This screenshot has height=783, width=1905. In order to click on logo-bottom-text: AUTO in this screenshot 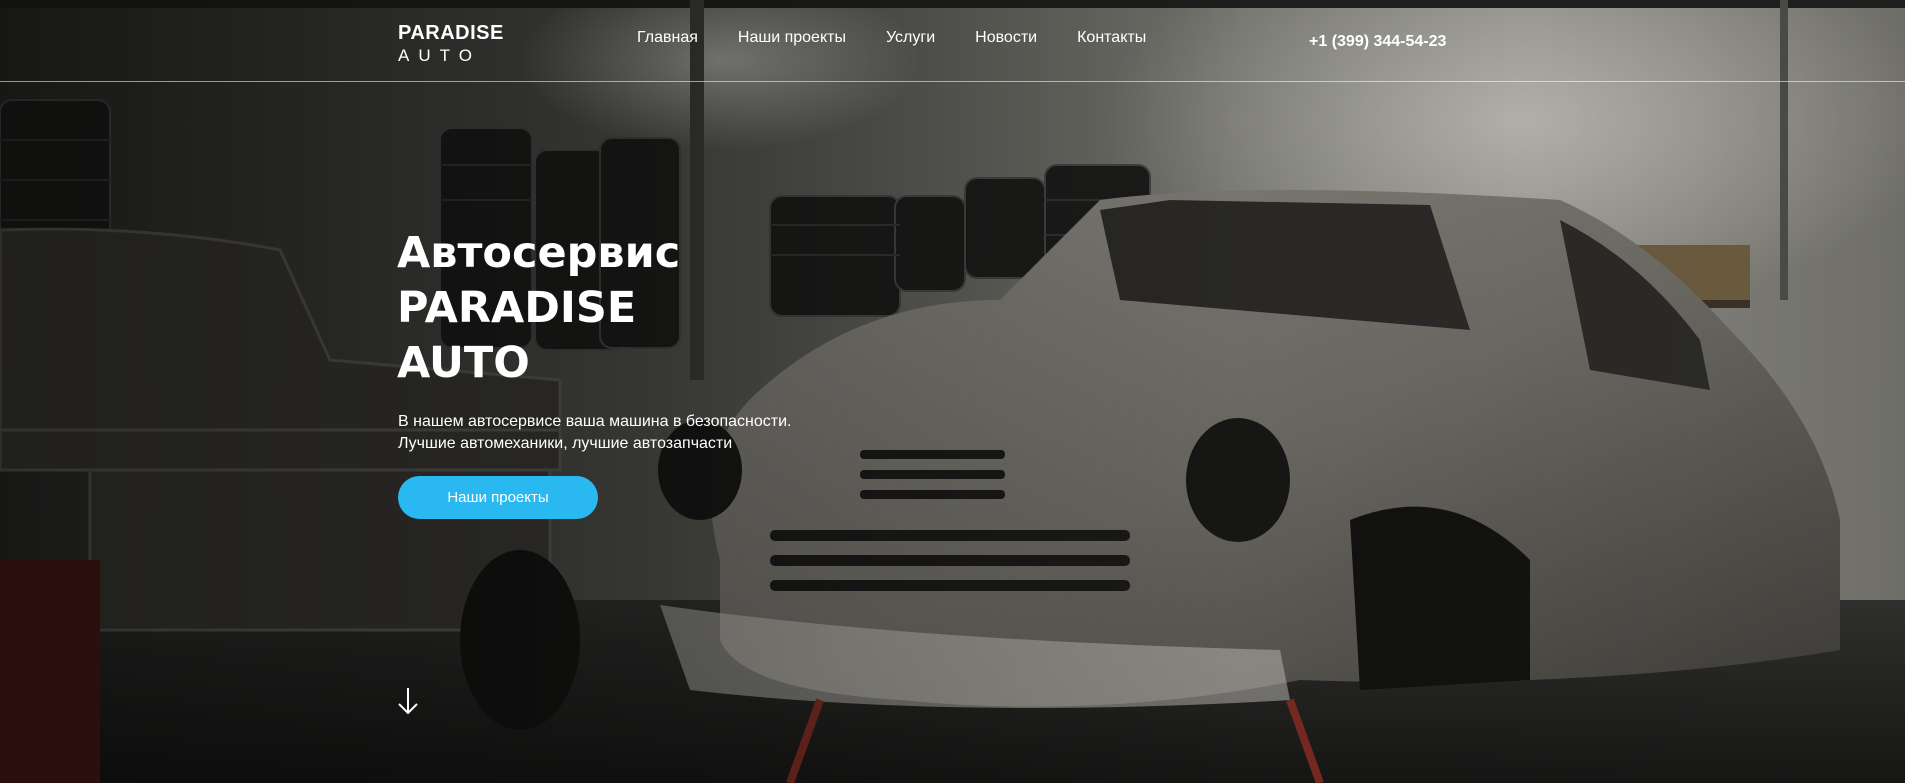, I will do `click(439, 55)`.